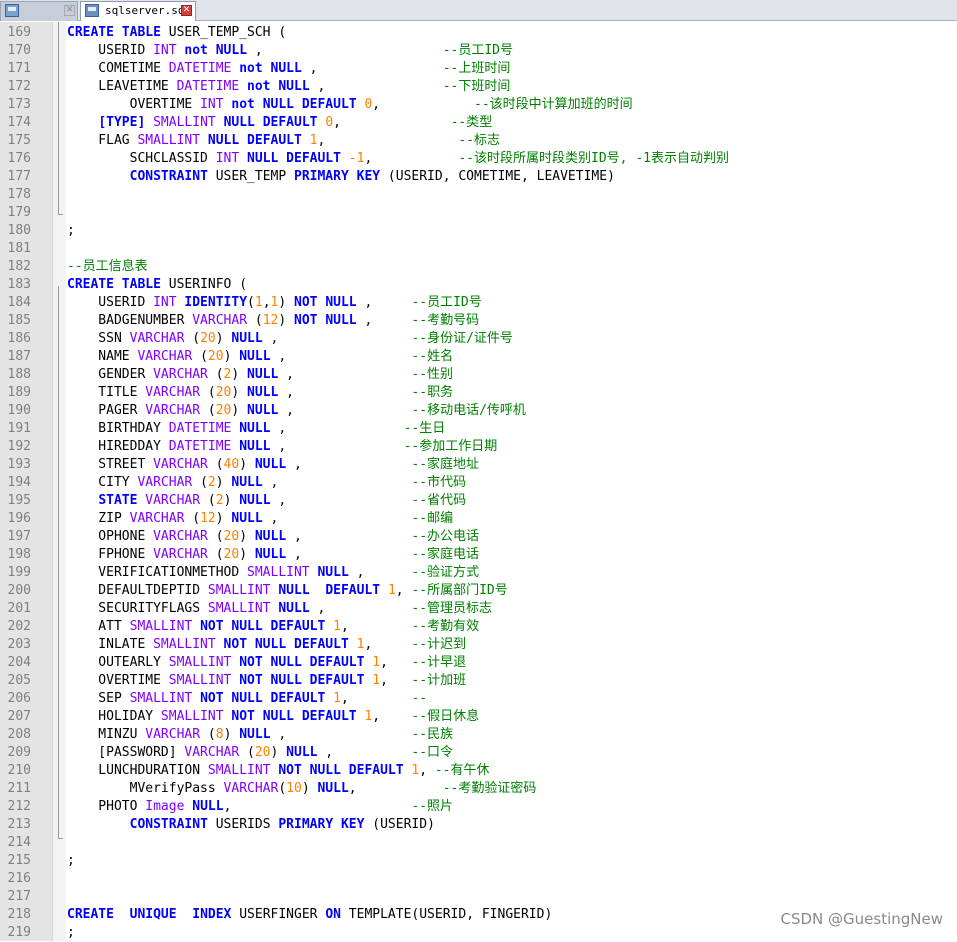  I want to click on text-token: LUNCHDURATION, so click(137, 770).